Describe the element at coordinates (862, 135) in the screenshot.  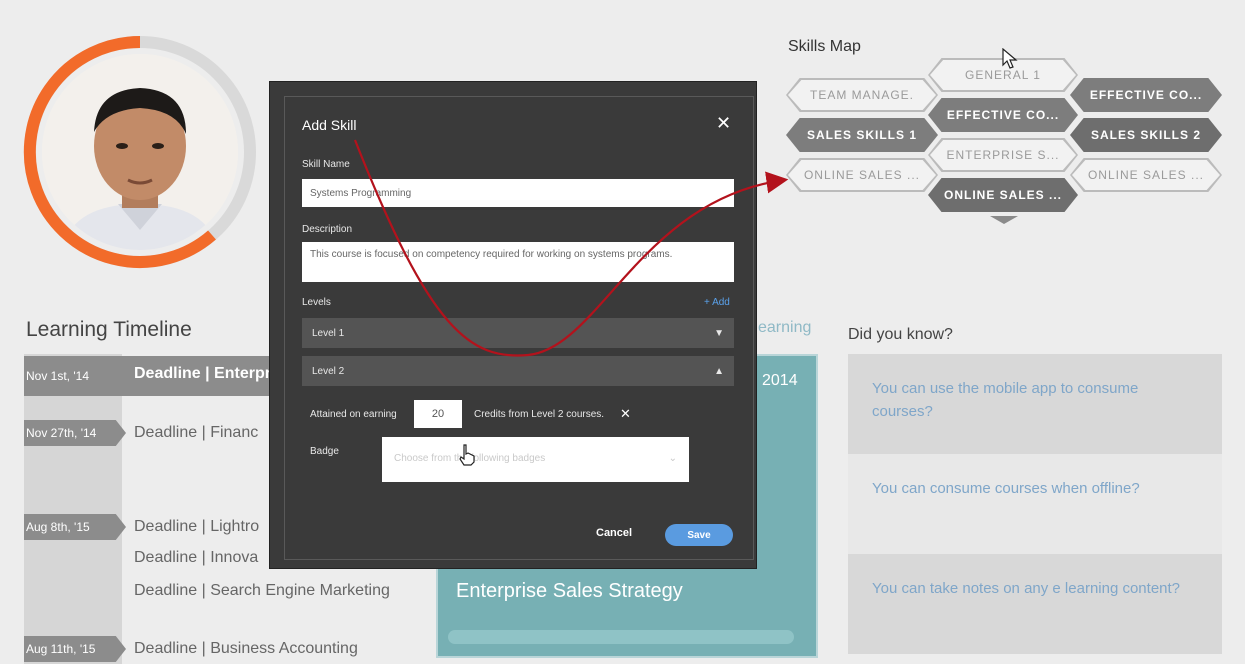
I see `skill-hex: SALES SKILLS 1` at that location.